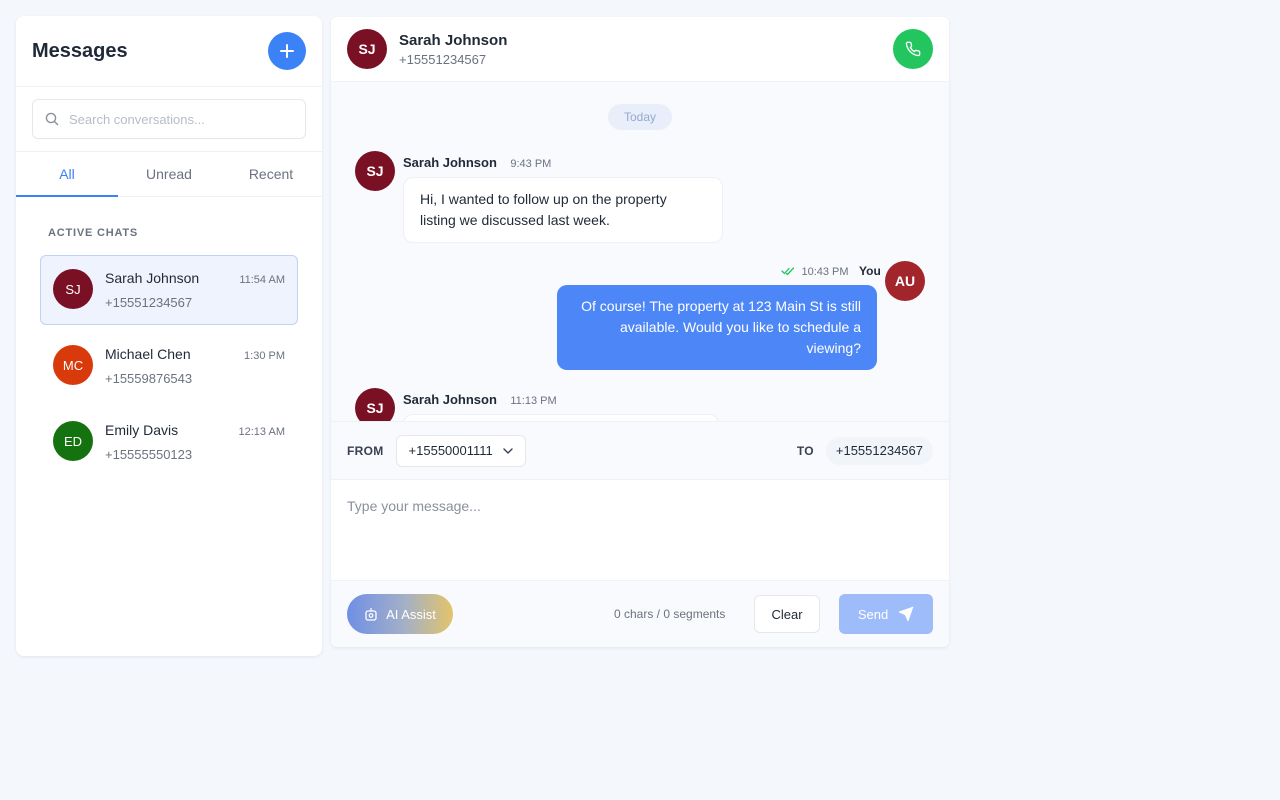 The image size is (1280, 800). I want to click on message-time: 11:13 PM, so click(533, 401).